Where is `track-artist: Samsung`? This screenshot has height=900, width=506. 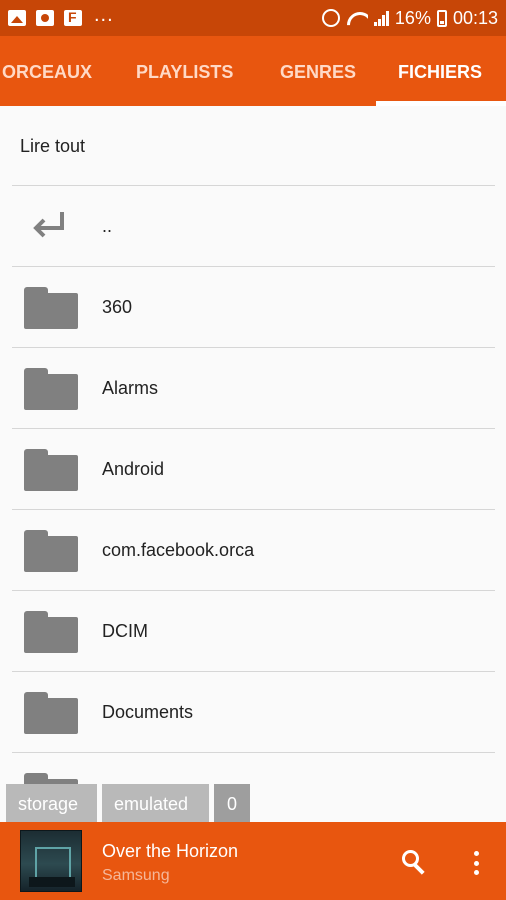 track-artist: Samsung is located at coordinates (136, 875).